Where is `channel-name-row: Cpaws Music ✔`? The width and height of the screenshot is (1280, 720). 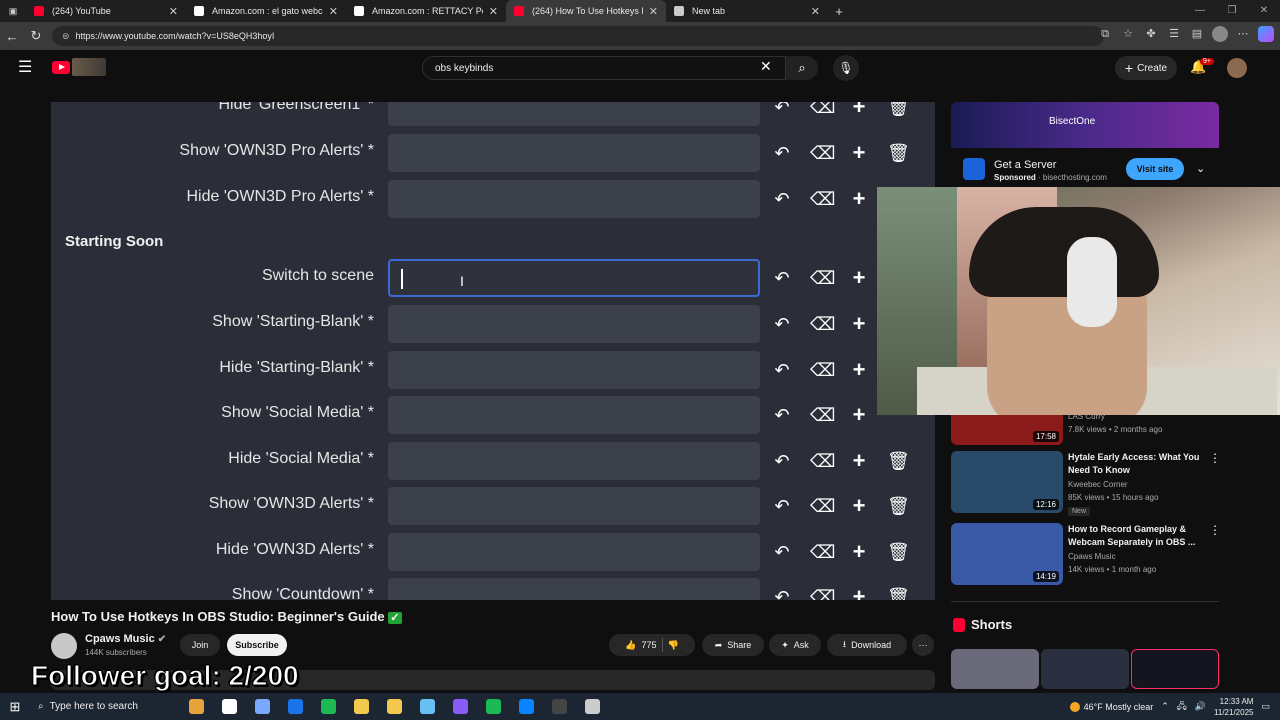
channel-name-row: Cpaws Music ✔ is located at coordinates (125, 639).